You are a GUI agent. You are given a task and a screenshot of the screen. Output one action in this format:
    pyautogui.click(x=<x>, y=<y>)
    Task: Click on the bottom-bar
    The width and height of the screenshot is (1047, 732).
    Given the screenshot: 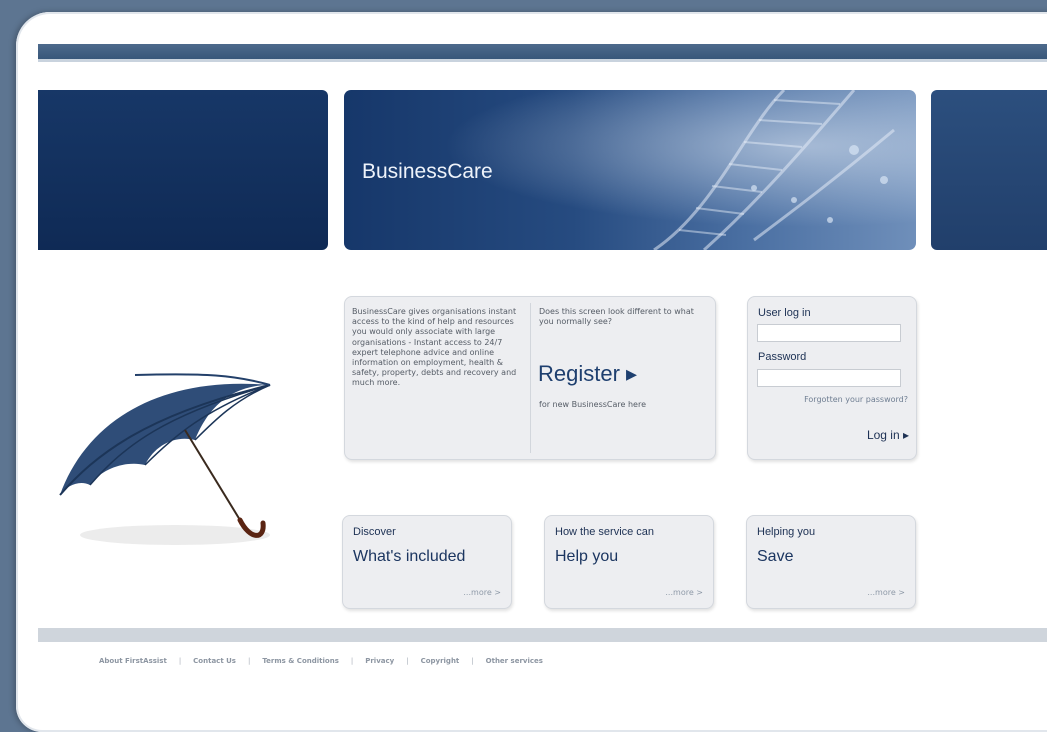 What is the action you would take?
    pyautogui.click(x=542, y=635)
    